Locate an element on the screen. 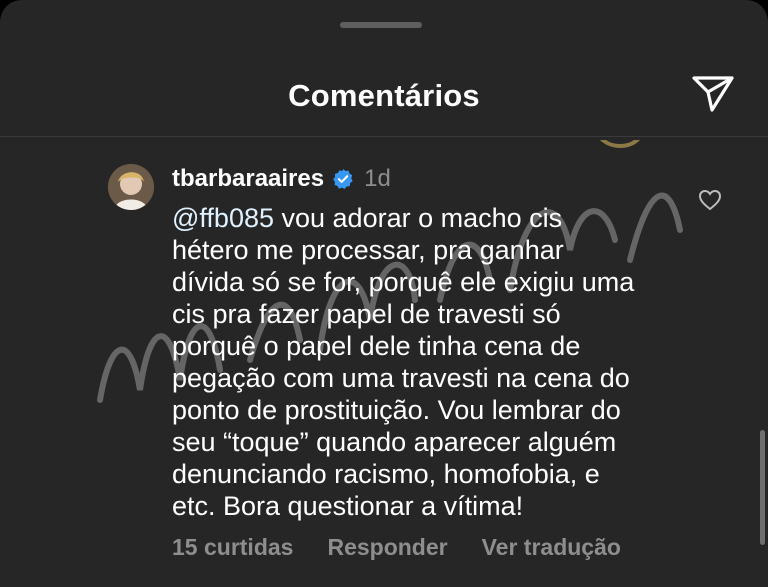 This screenshot has height=587, width=768. avatar-image is located at coordinates (131, 187).